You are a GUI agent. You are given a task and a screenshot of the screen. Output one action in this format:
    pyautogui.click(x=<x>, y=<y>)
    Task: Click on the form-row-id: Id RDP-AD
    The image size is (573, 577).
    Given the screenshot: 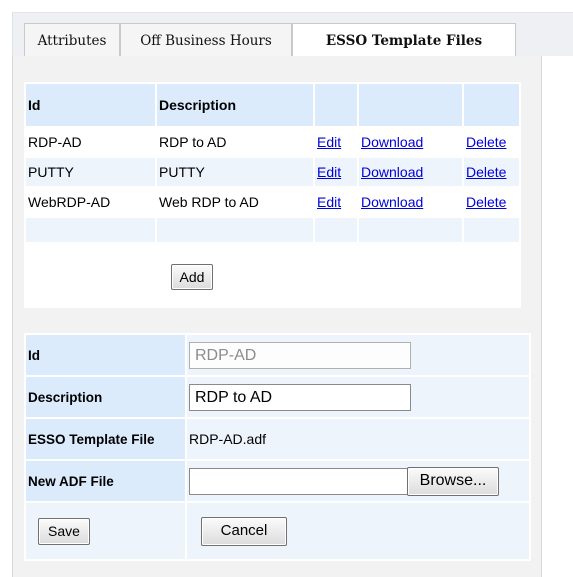 What is the action you would take?
    pyautogui.click(x=277, y=355)
    